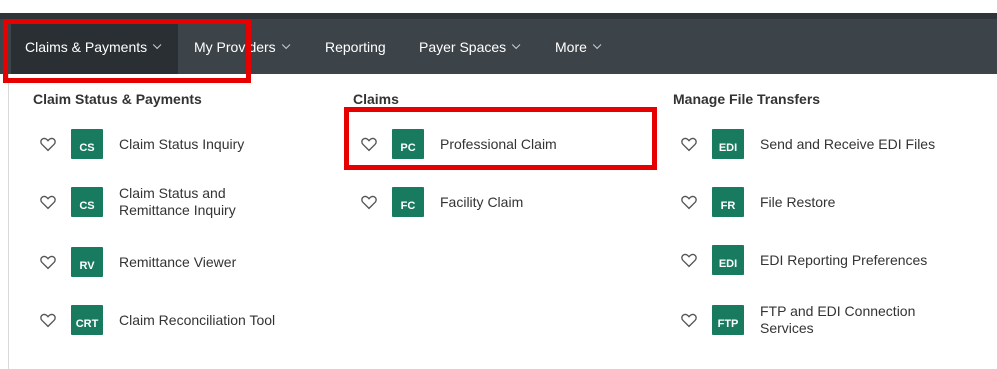 The image size is (997, 369). What do you see at coordinates (844, 259) in the screenshot?
I see `menu-item-label: EDI Reporting Preferences` at bounding box center [844, 259].